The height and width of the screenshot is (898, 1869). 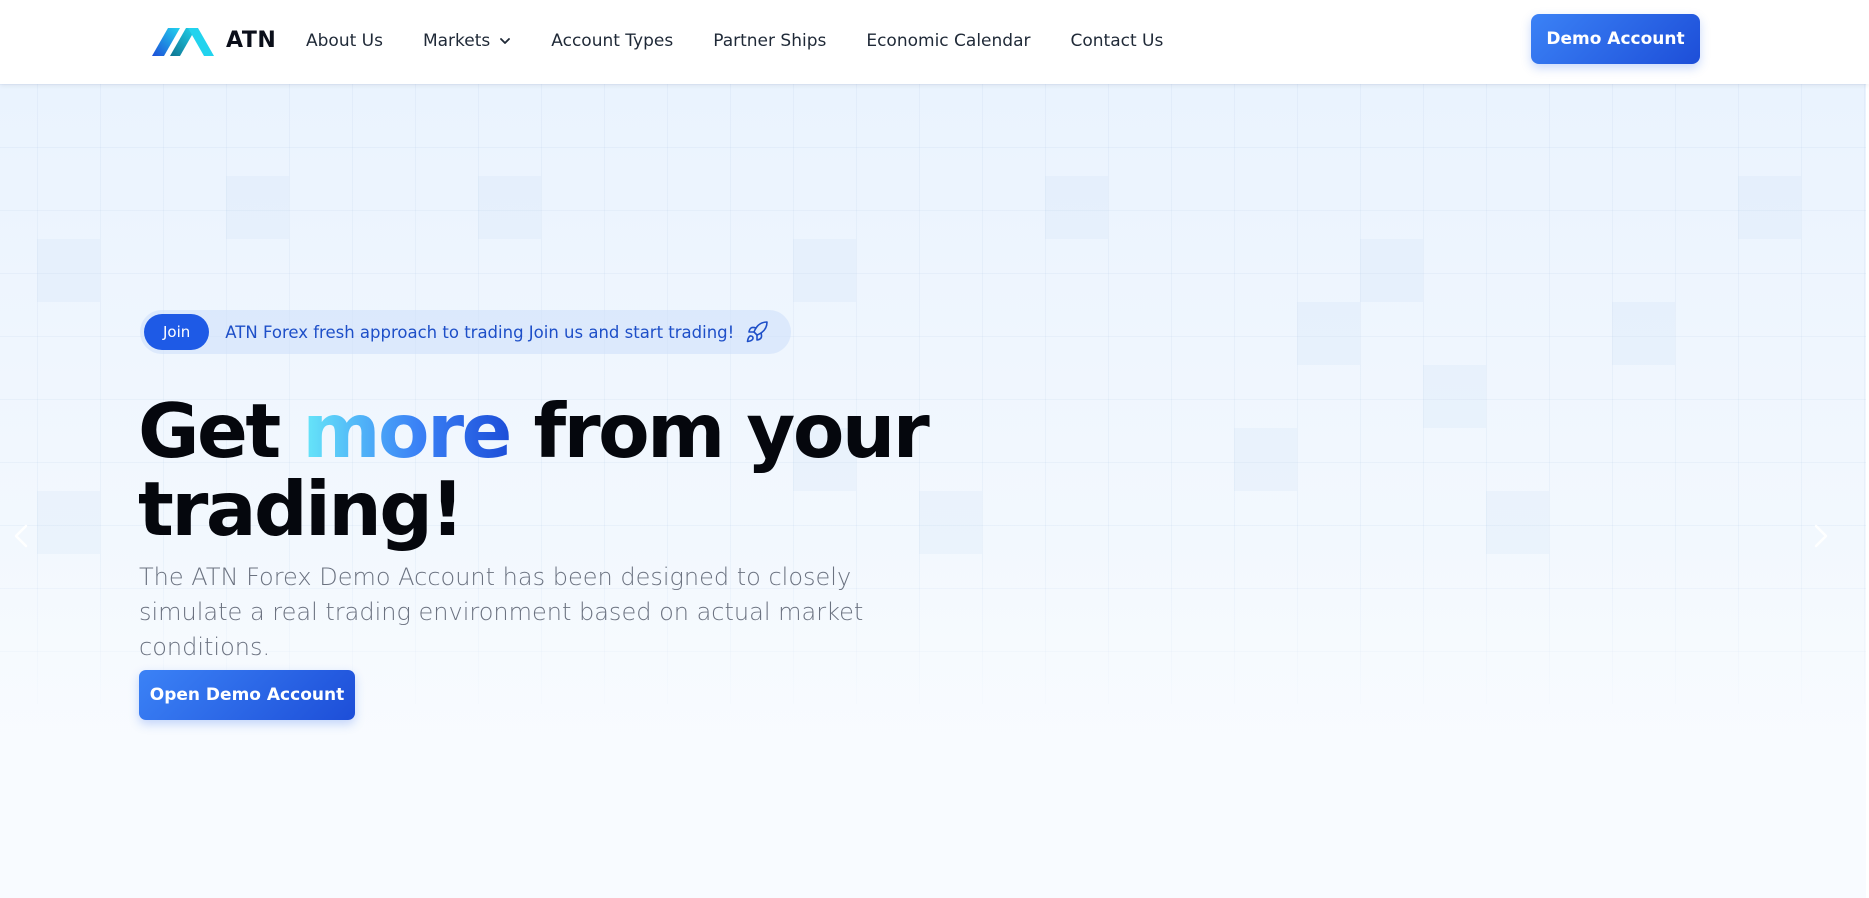 I want to click on nav-economic-calendar: Economic Calendar, so click(x=948, y=41).